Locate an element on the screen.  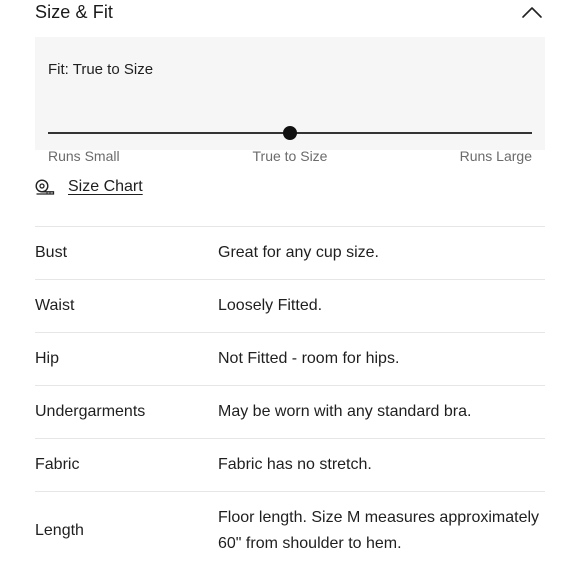
spec-label: Waist is located at coordinates (55, 305).